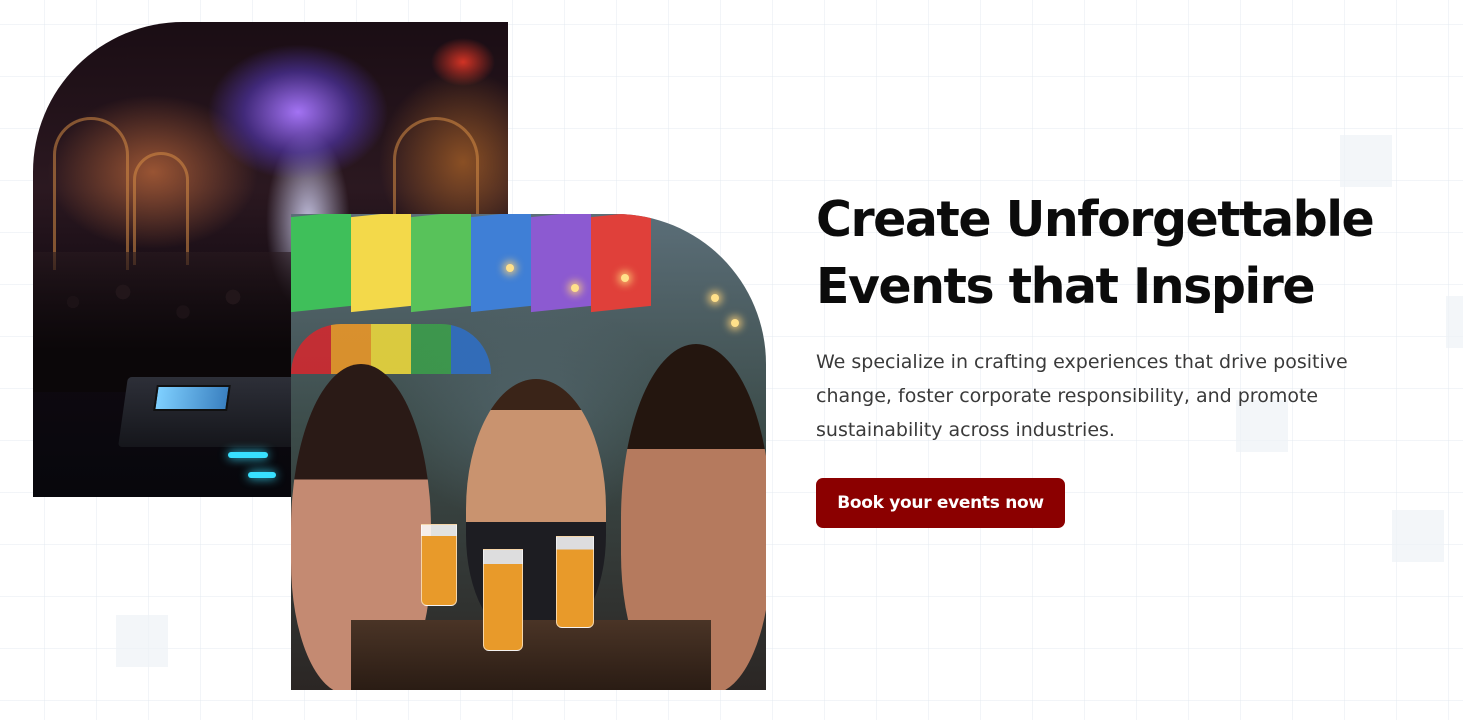 This screenshot has height=720, width=1463. What do you see at coordinates (1066, 286) in the screenshot?
I see `hero-title-line2: Events that Inspire` at bounding box center [1066, 286].